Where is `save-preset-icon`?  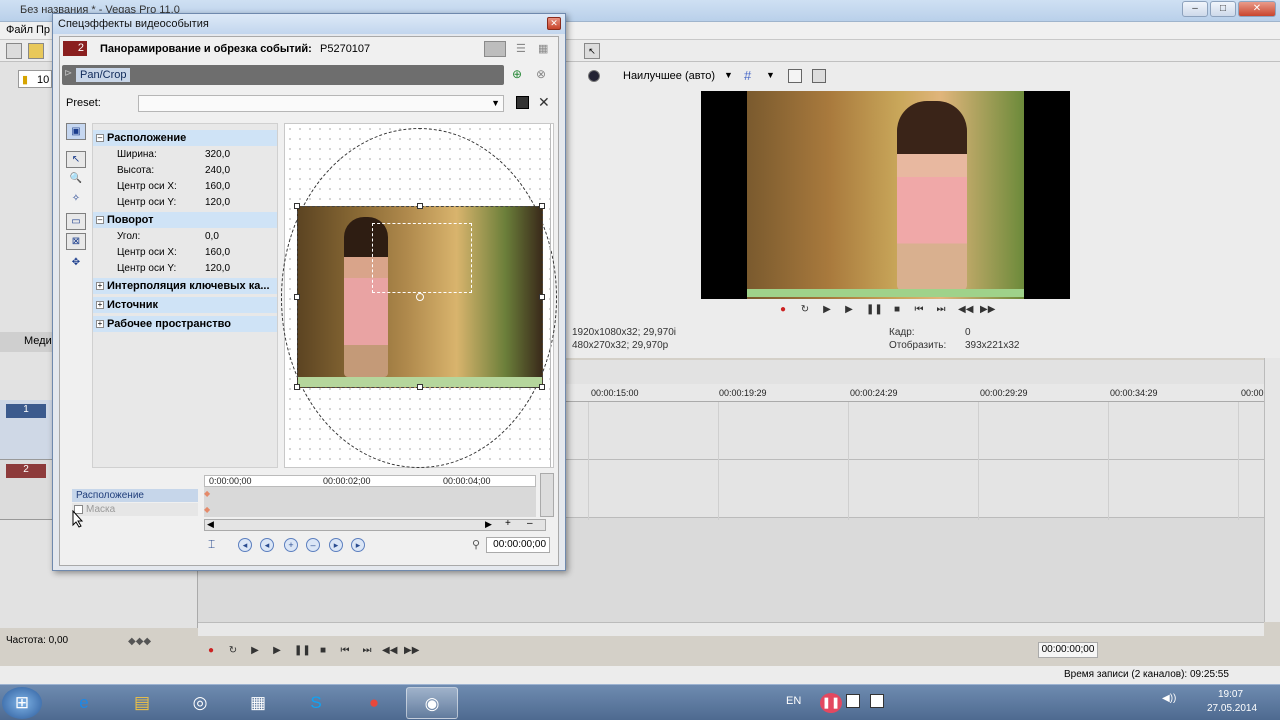 save-preset-icon is located at coordinates (522, 102).